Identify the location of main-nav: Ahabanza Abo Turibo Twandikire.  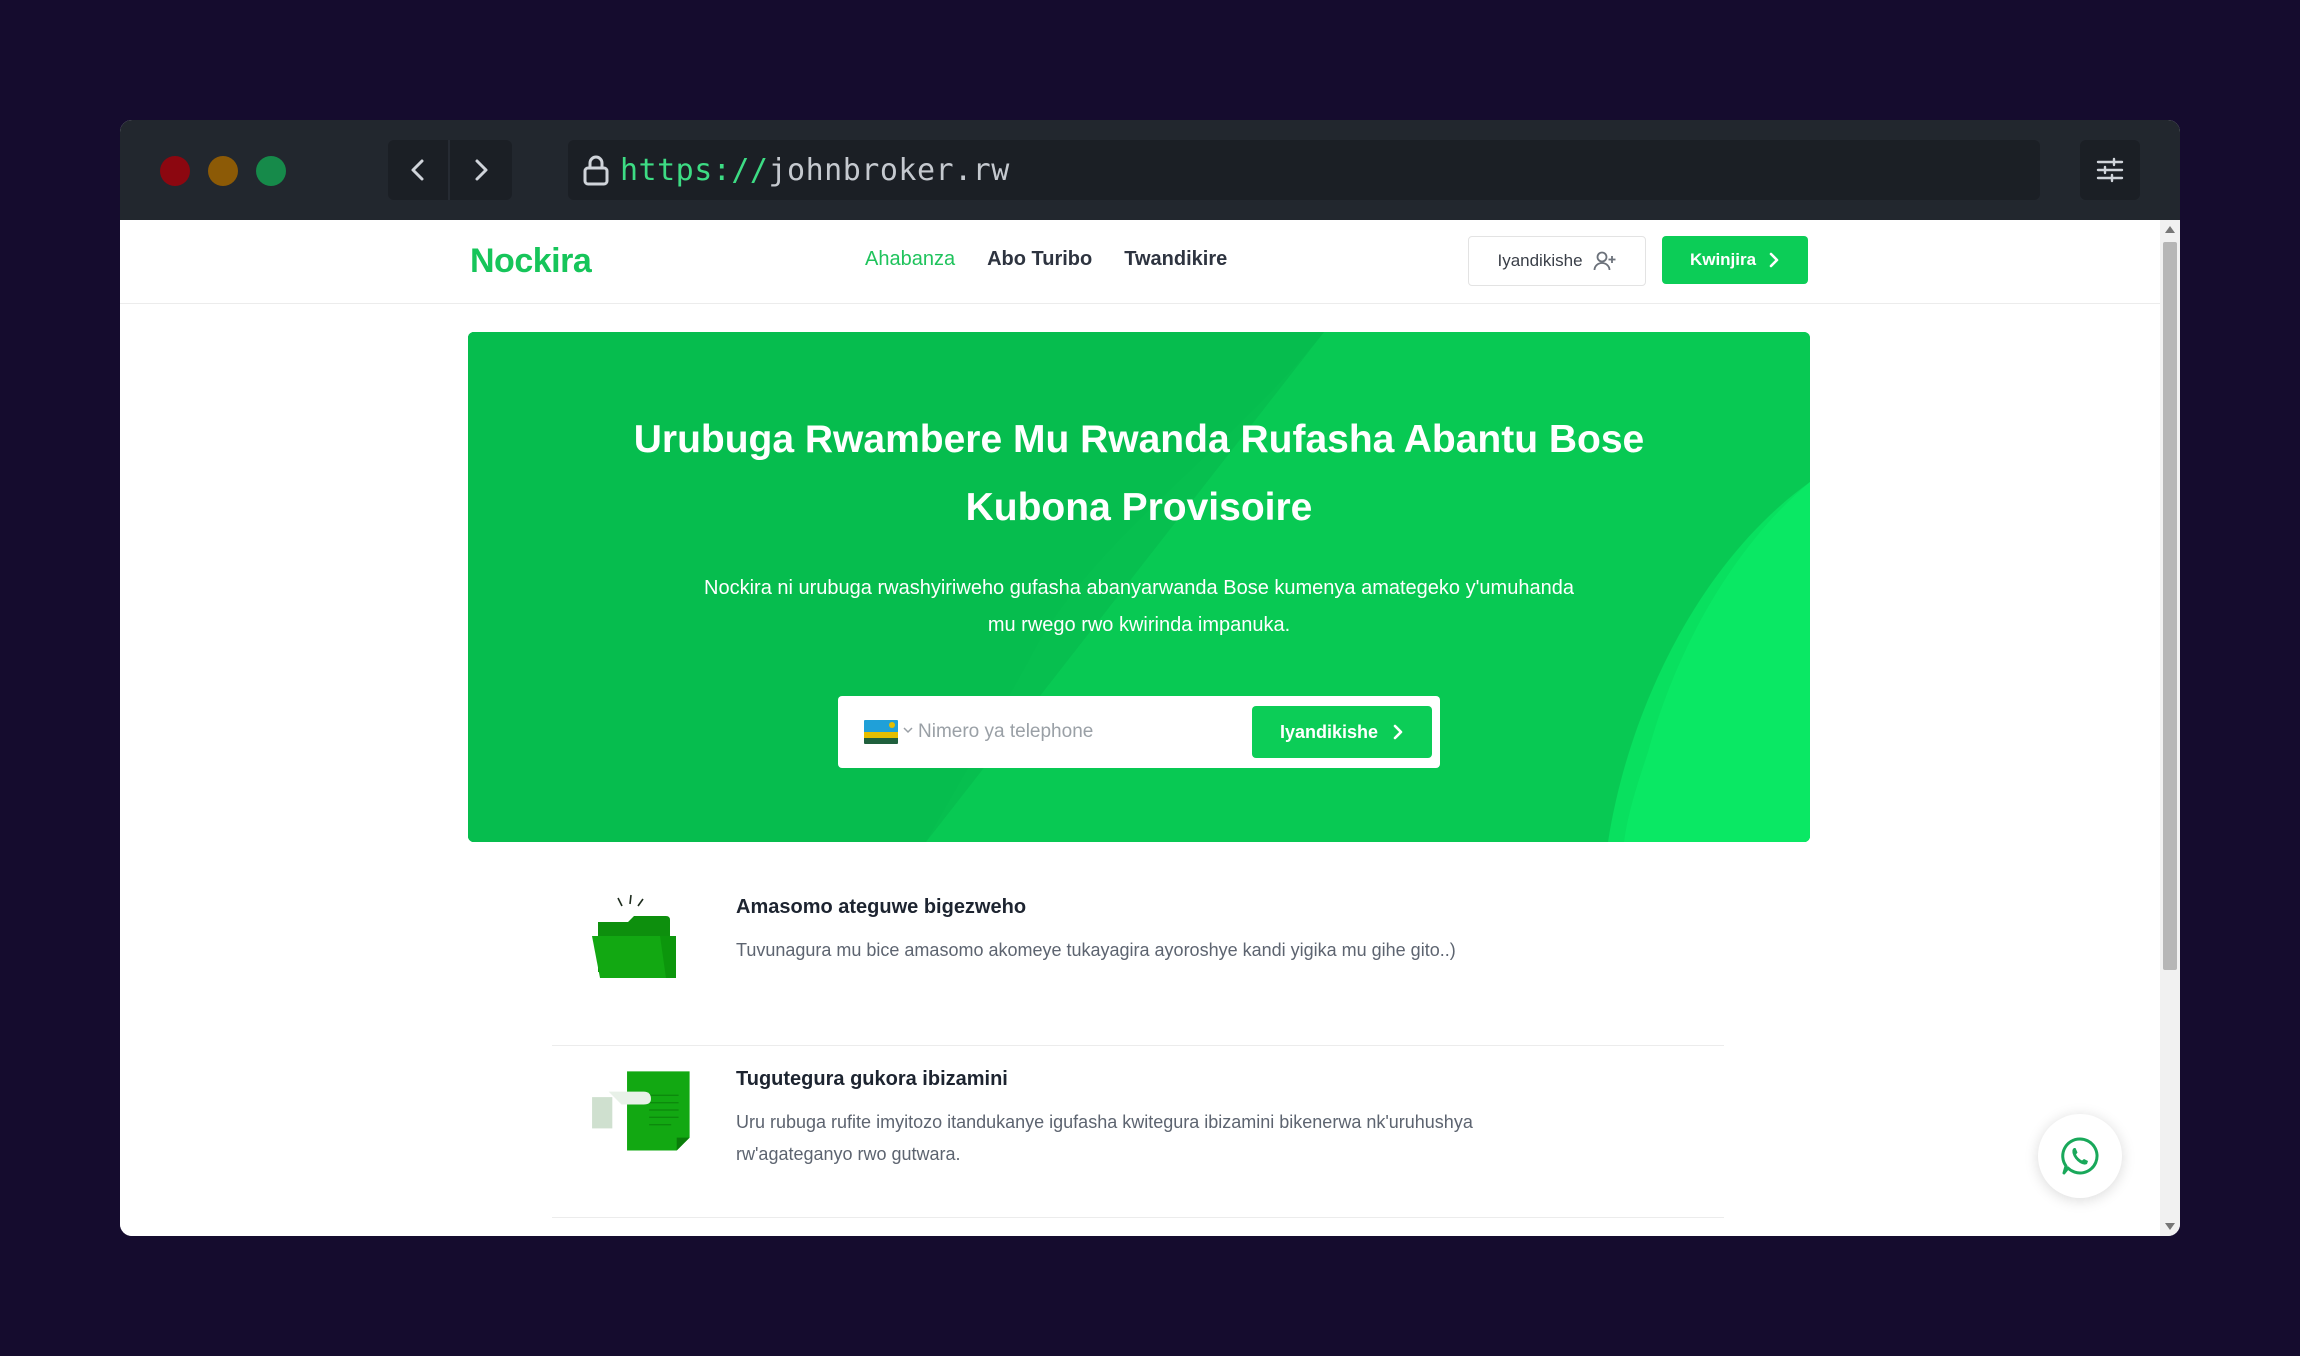
(1046, 259).